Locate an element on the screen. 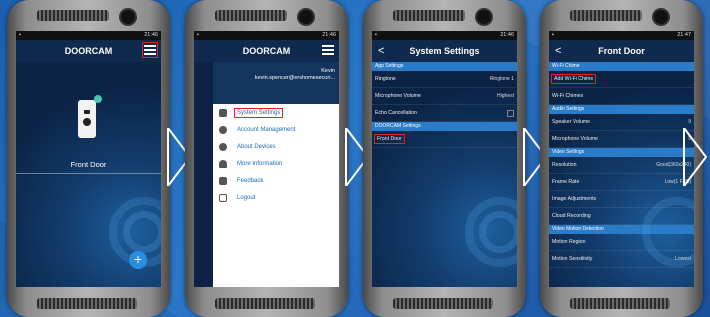 This screenshot has width=710, height=317. front-door-row: Front Door is located at coordinates (444, 139).